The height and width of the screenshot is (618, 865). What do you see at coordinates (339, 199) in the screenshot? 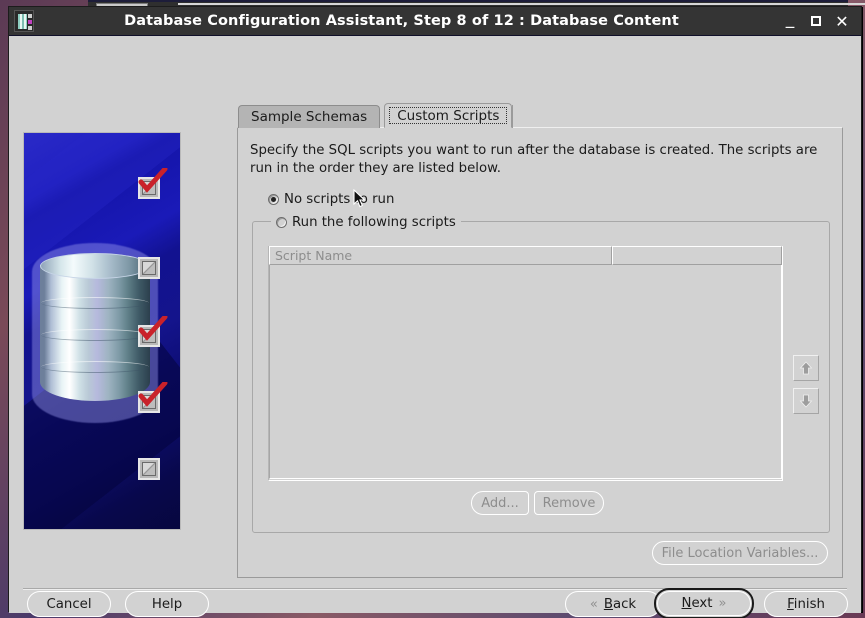
I see `radio-no-scripts-label: No scripts to run` at bounding box center [339, 199].